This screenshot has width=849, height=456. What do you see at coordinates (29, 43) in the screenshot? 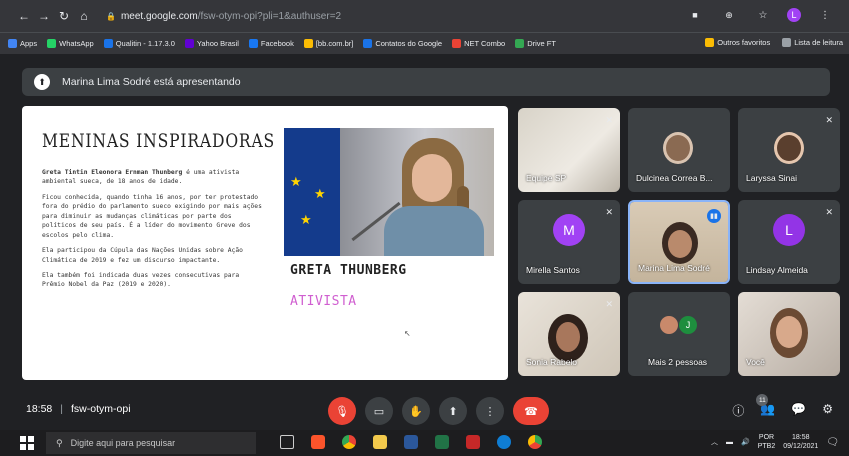
I see `bookmark-label: Apps` at bounding box center [29, 43].